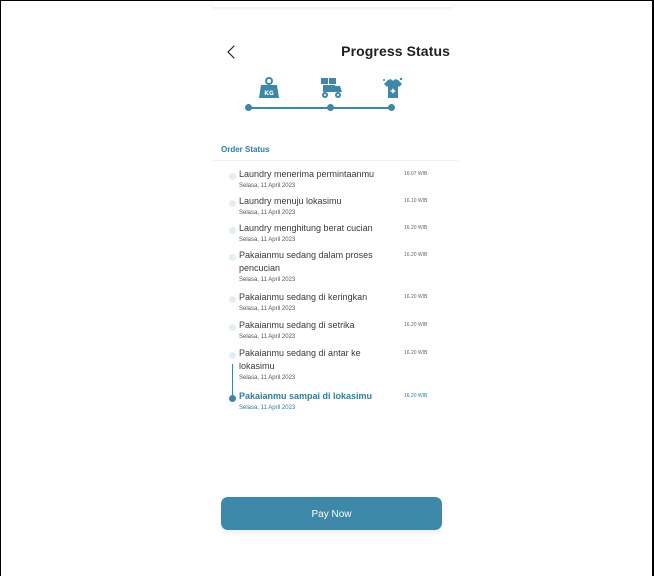 The image size is (654, 576). Describe the element at coordinates (300, 359) in the screenshot. I see `timeline-item-title: Pakaianmu sedang di antar ke lokasimu` at that location.